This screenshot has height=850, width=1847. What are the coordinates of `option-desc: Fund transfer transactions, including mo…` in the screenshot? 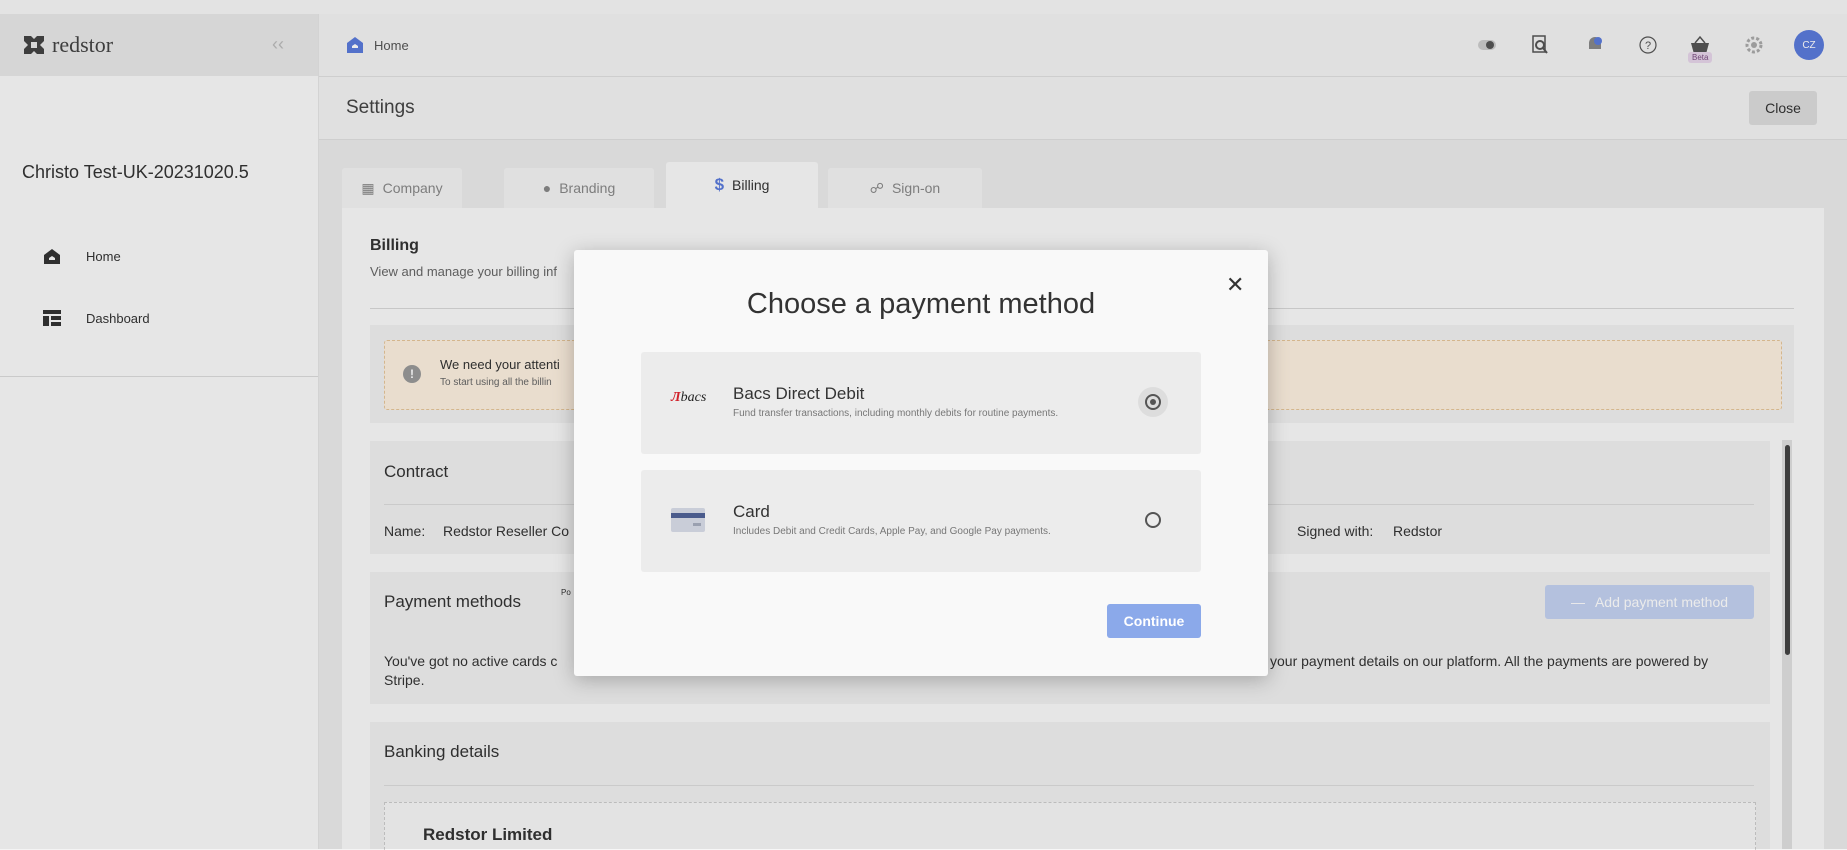 It's located at (896, 413).